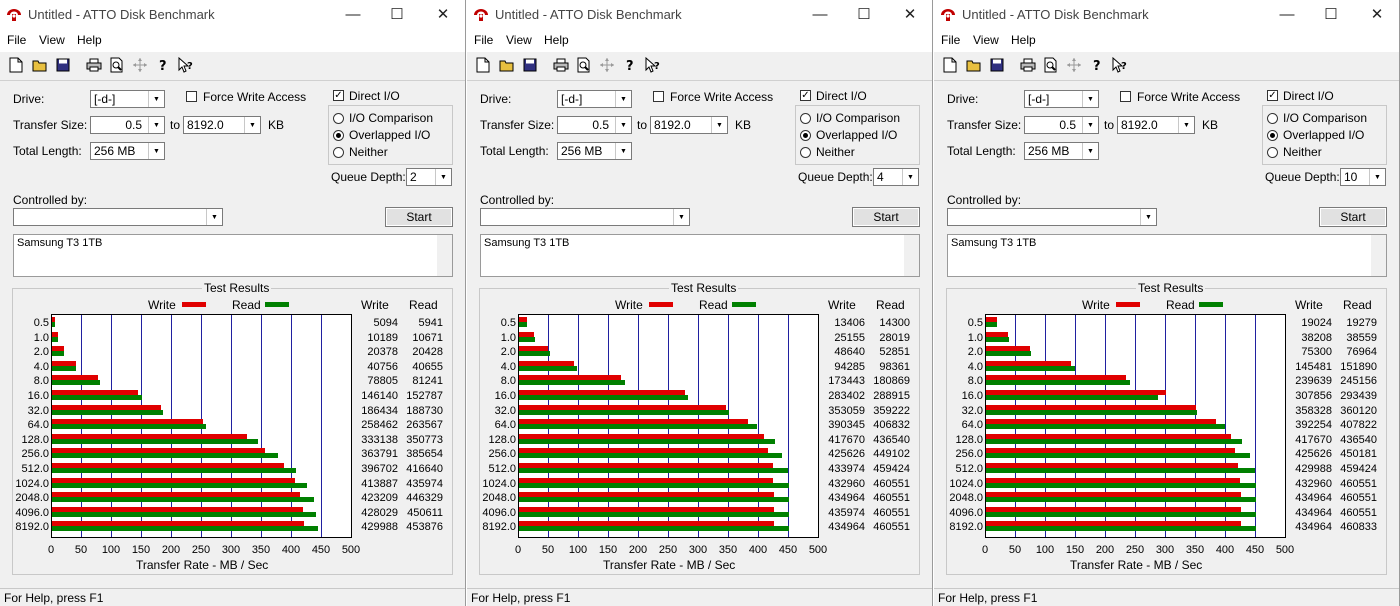 The height and width of the screenshot is (606, 1400). I want to click on status-bar: For Help, press F1, so click(232, 597).